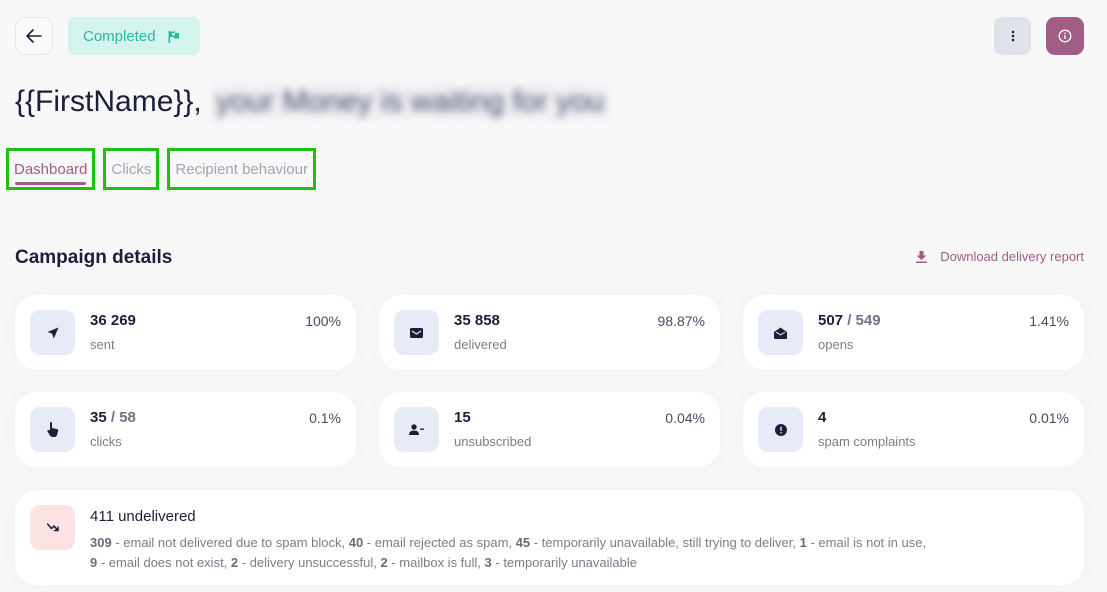  Describe the element at coordinates (523, 542) in the screenshot. I see `reason-count: 45` at that location.